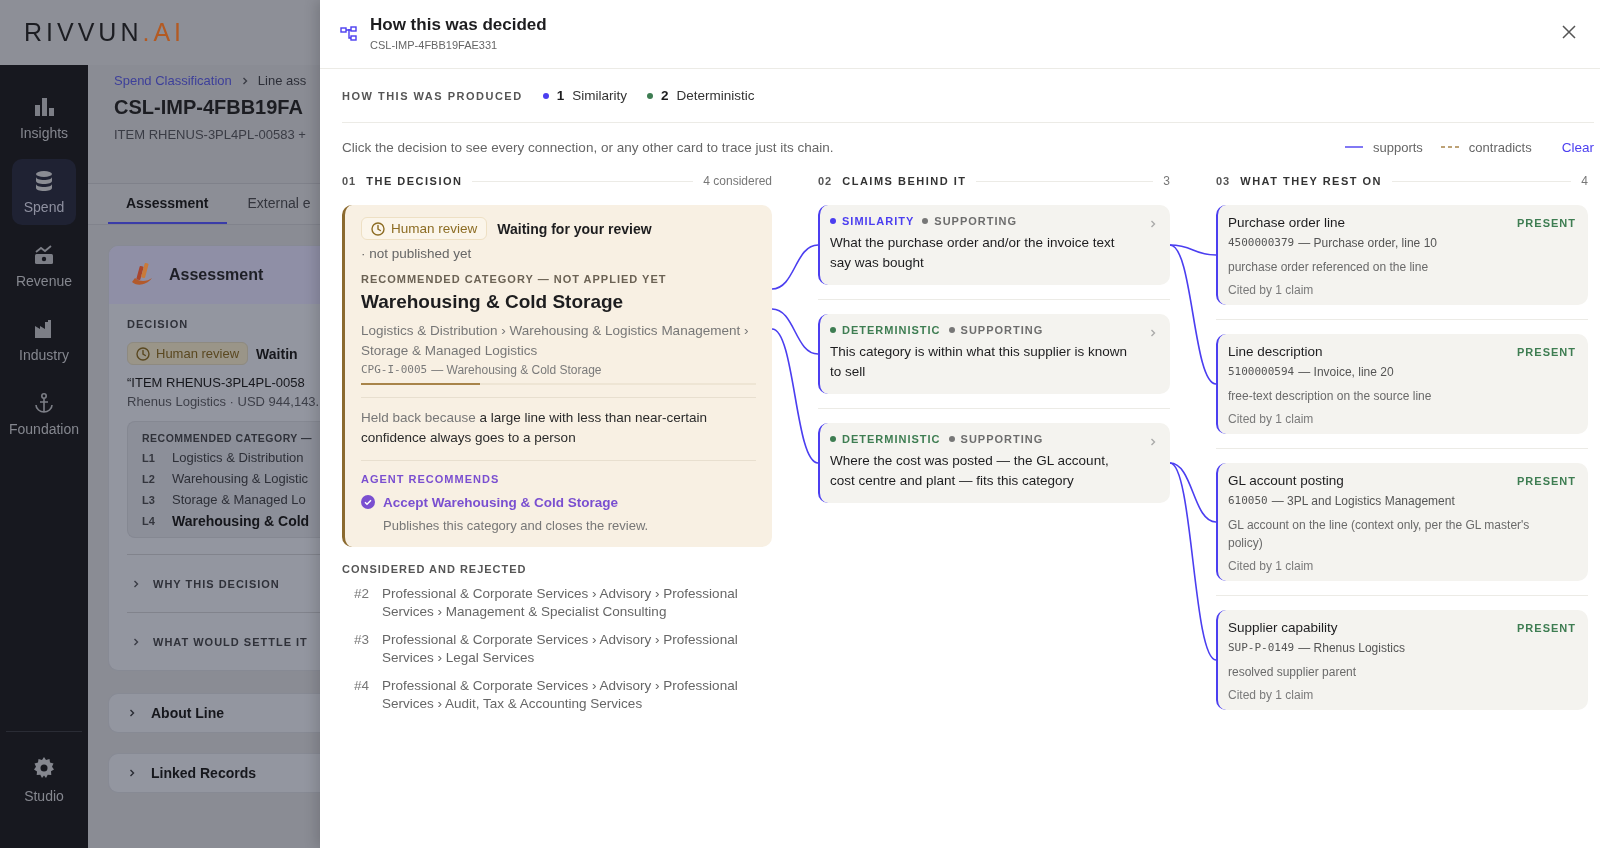 This screenshot has width=1600, height=848. I want to click on claim-card: DETERMINISTIC SUPPORTING Where the cost was posted — the GL account, cost centre and plant — fits this category, so click(994, 463).